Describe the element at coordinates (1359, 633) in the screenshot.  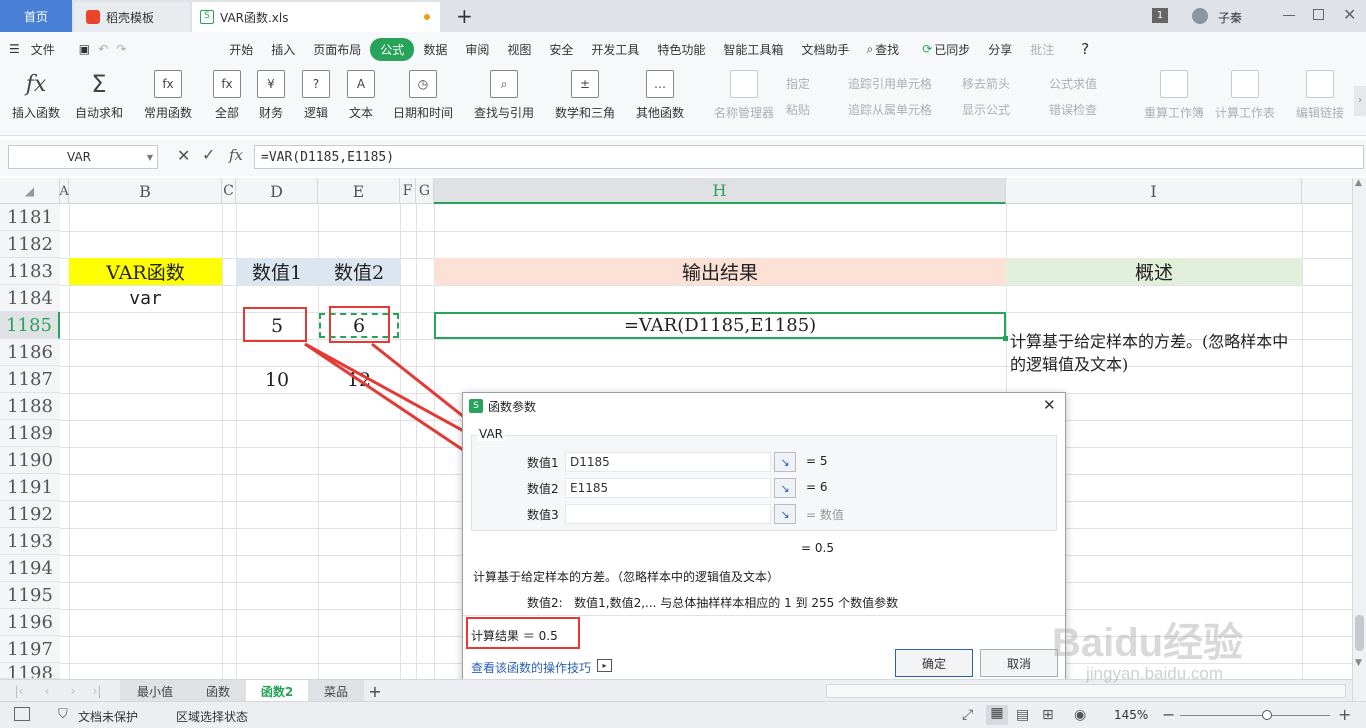
I see `scrollbar-thumb` at that location.